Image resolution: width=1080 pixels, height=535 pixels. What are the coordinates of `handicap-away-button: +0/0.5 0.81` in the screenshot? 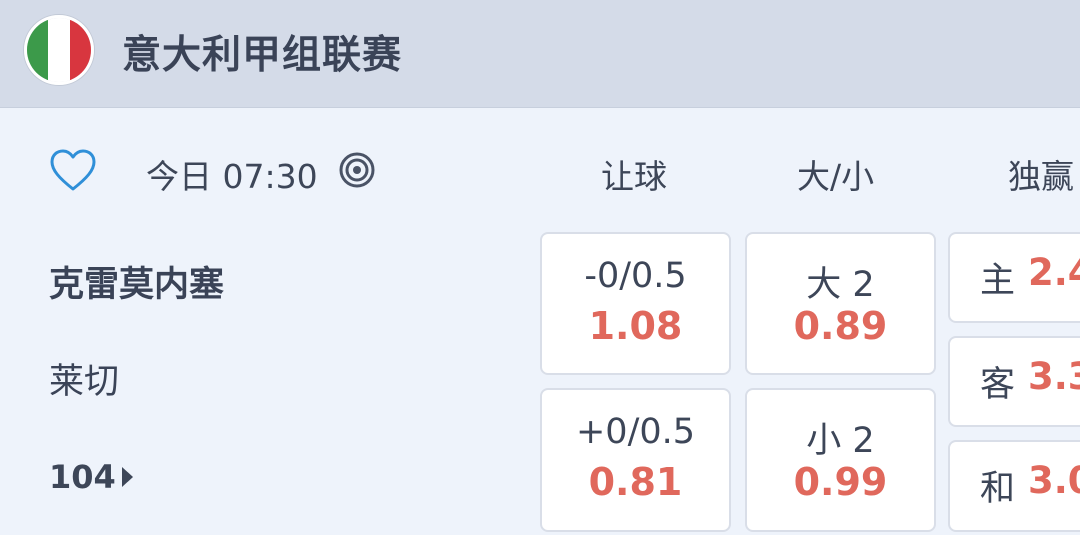 It's located at (635, 460).